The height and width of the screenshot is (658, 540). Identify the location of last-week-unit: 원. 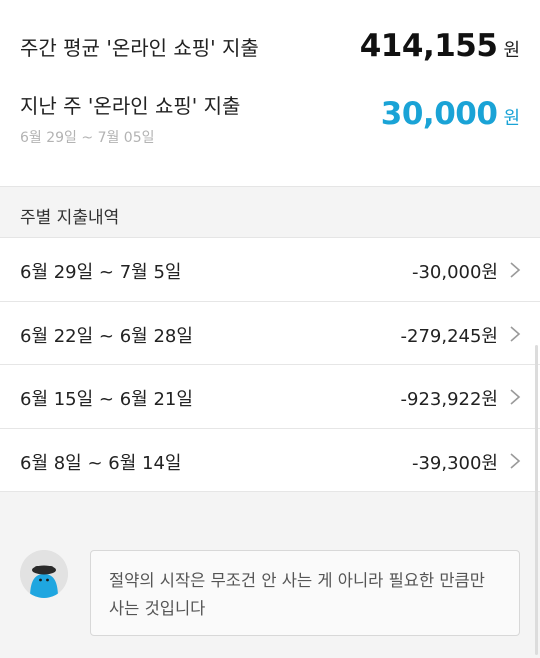
(511, 118).